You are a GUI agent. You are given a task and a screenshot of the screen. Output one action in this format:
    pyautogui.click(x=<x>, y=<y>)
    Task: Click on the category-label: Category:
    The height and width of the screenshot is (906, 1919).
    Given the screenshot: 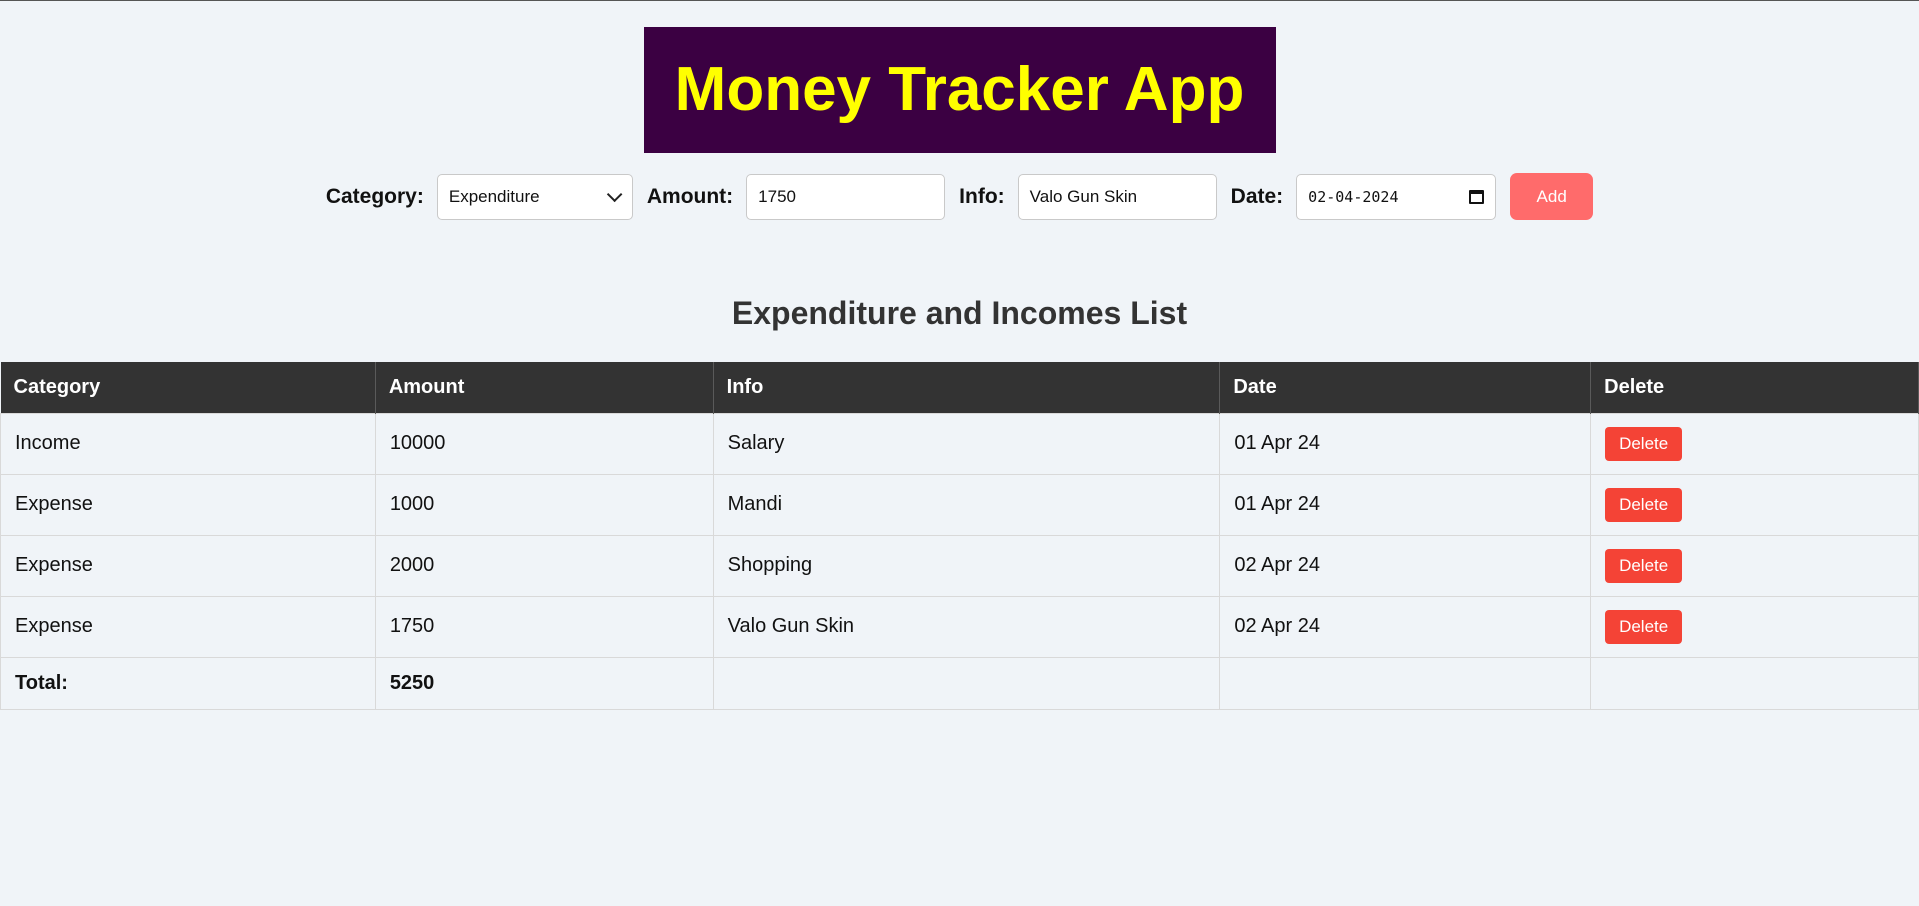 What is the action you would take?
    pyautogui.click(x=374, y=196)
    